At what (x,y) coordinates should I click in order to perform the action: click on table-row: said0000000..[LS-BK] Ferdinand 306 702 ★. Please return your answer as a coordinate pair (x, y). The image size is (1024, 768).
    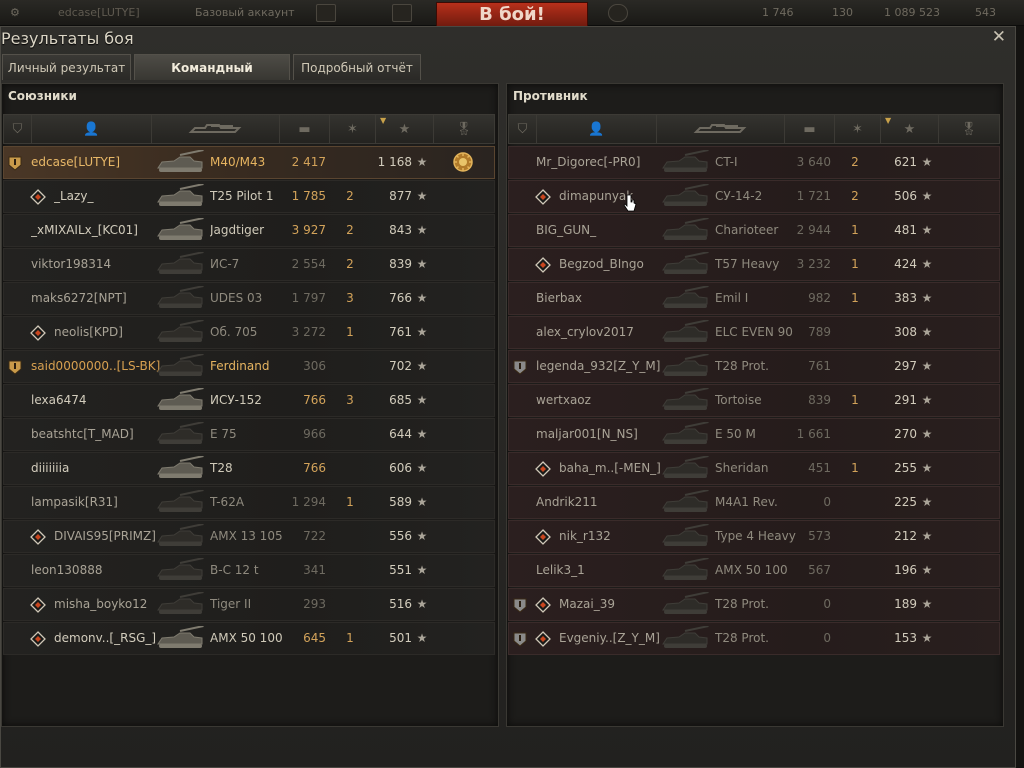
    Looking at the image, I should click on (249, 366).